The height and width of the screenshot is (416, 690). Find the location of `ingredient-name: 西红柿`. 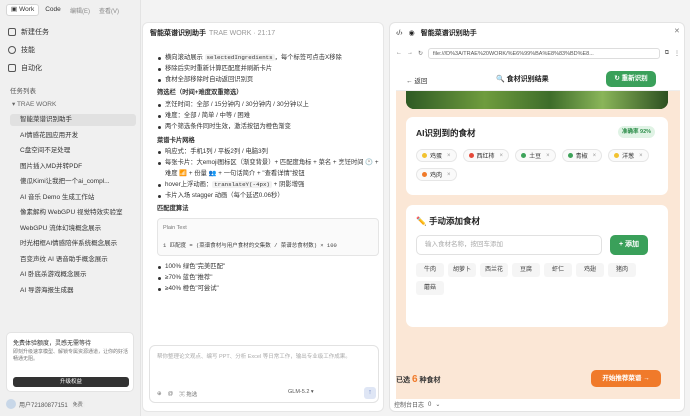

ingredient-name: 西红柿 is located at coordinates (485, 157).